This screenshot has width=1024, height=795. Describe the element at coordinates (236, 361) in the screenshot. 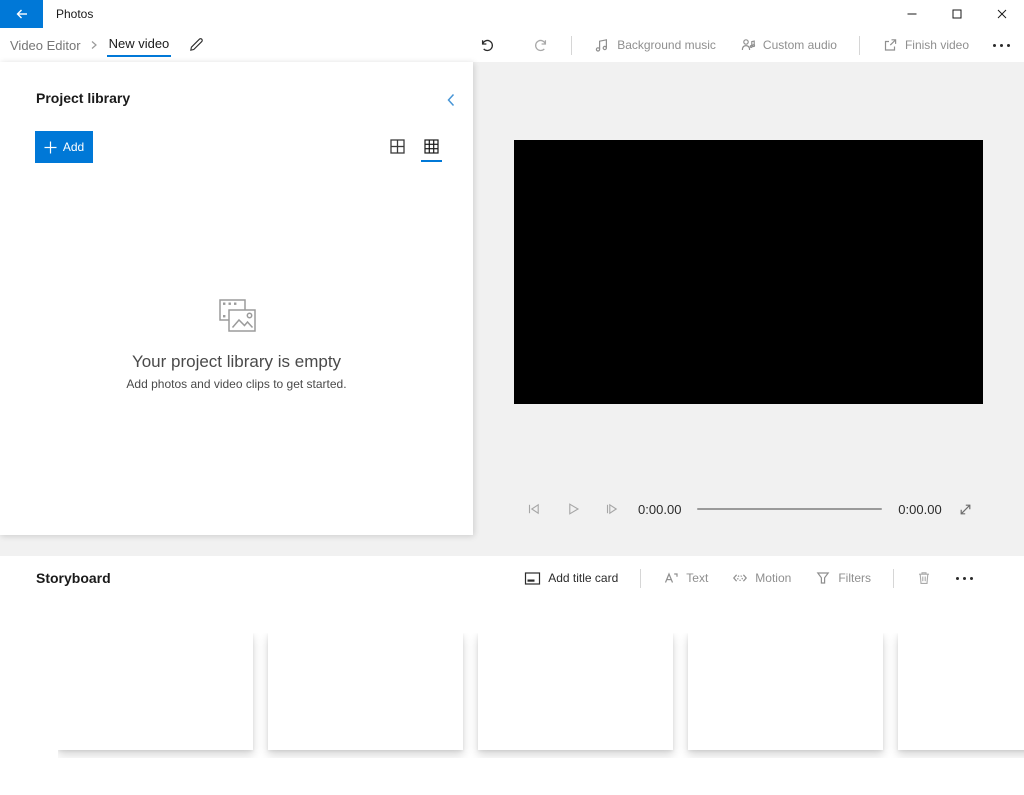

I see `empty-library-title: Your project library is empty` at that location.